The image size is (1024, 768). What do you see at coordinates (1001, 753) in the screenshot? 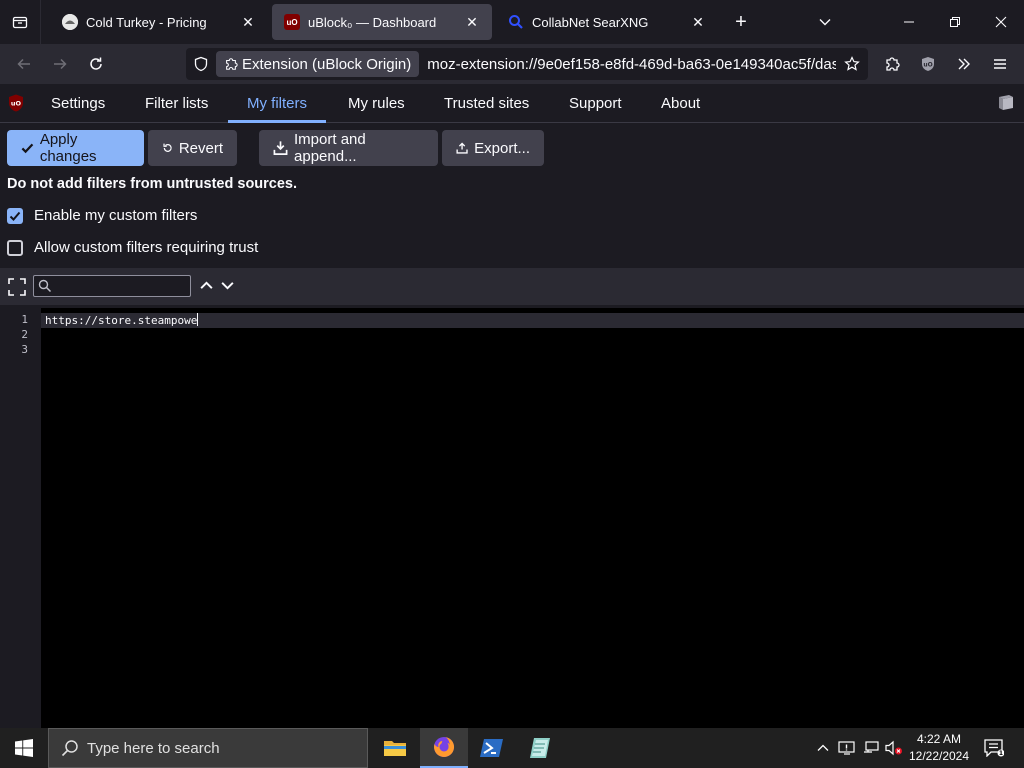
I see `svg-text: 1` at bounding box center [1001, 753].